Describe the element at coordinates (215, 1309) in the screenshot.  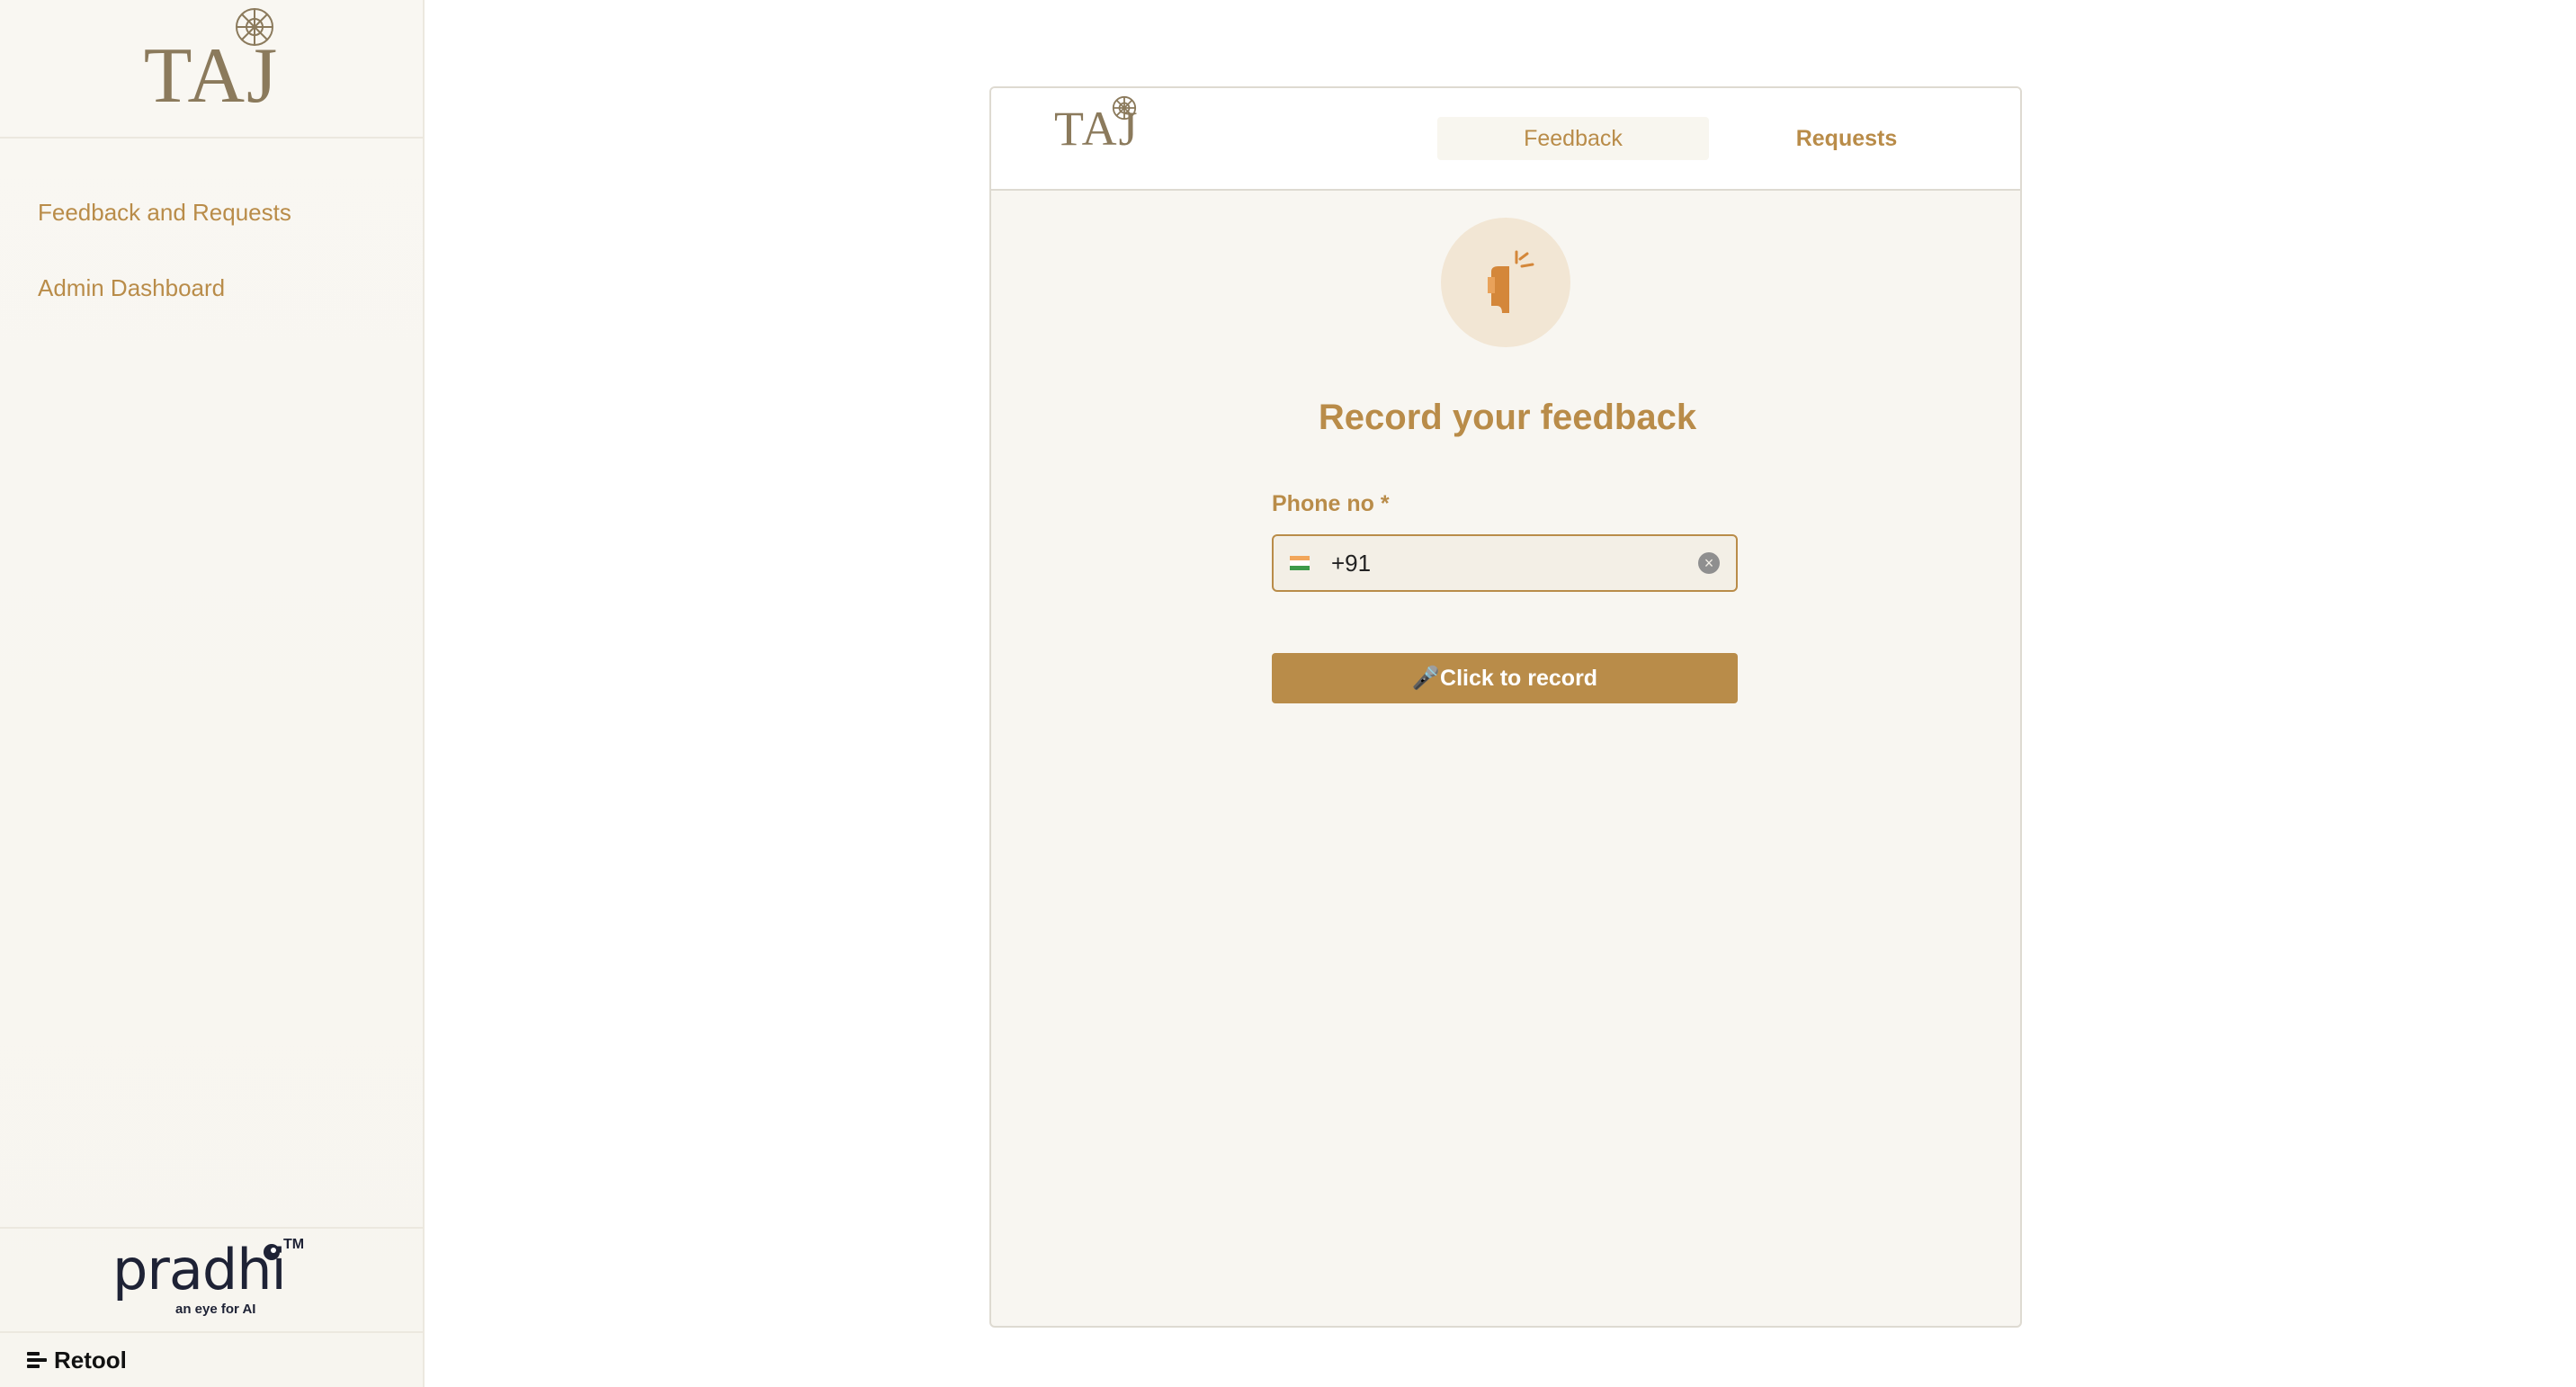
I see `pradhi-tagline: an eye for AI` at that location.